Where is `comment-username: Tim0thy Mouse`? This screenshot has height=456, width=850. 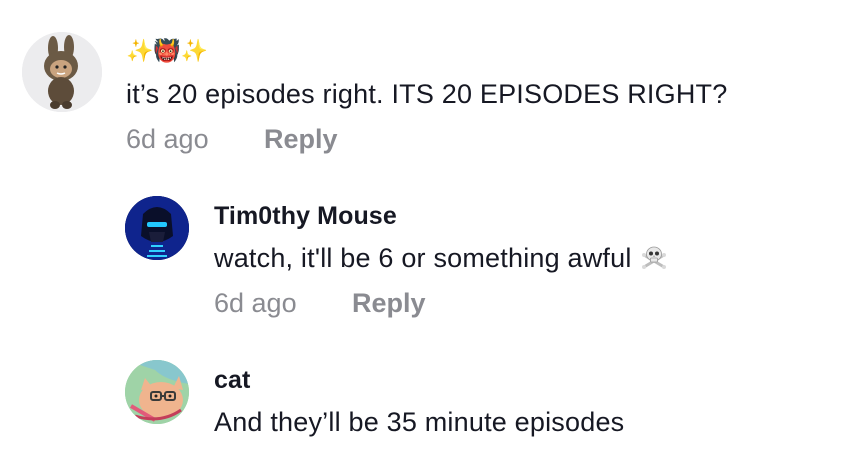
comment-username: Tim0thy Mouse is located at coordinates (305, 216).